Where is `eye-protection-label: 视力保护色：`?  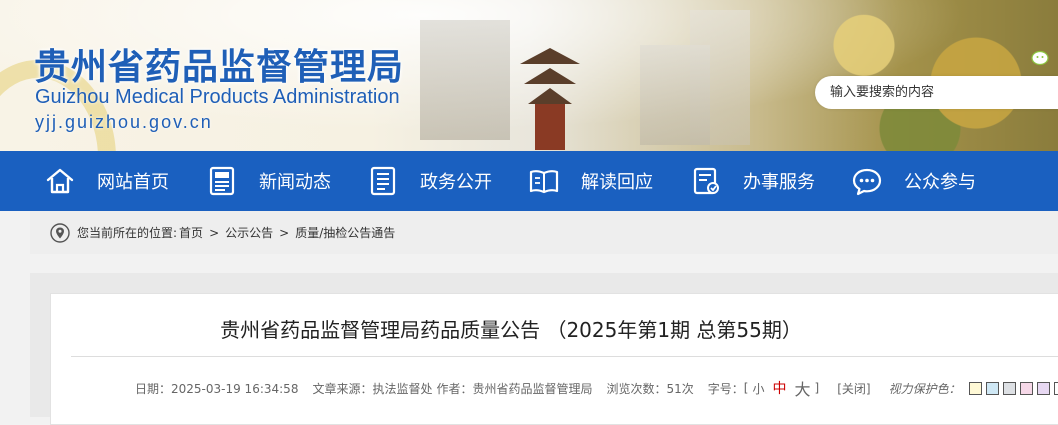 eye-protection-label: 视力保护色： is located at coordinates (924, 388).